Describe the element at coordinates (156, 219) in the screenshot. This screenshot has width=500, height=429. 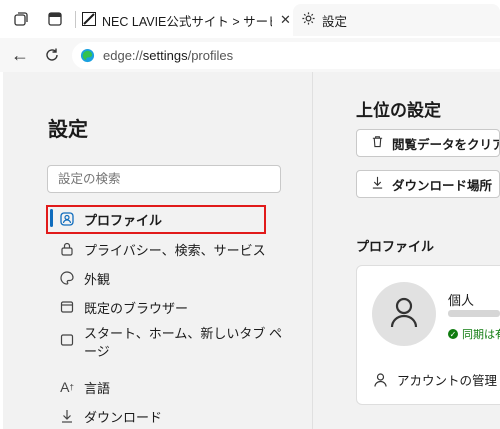
I see `highlight-box` at that location.